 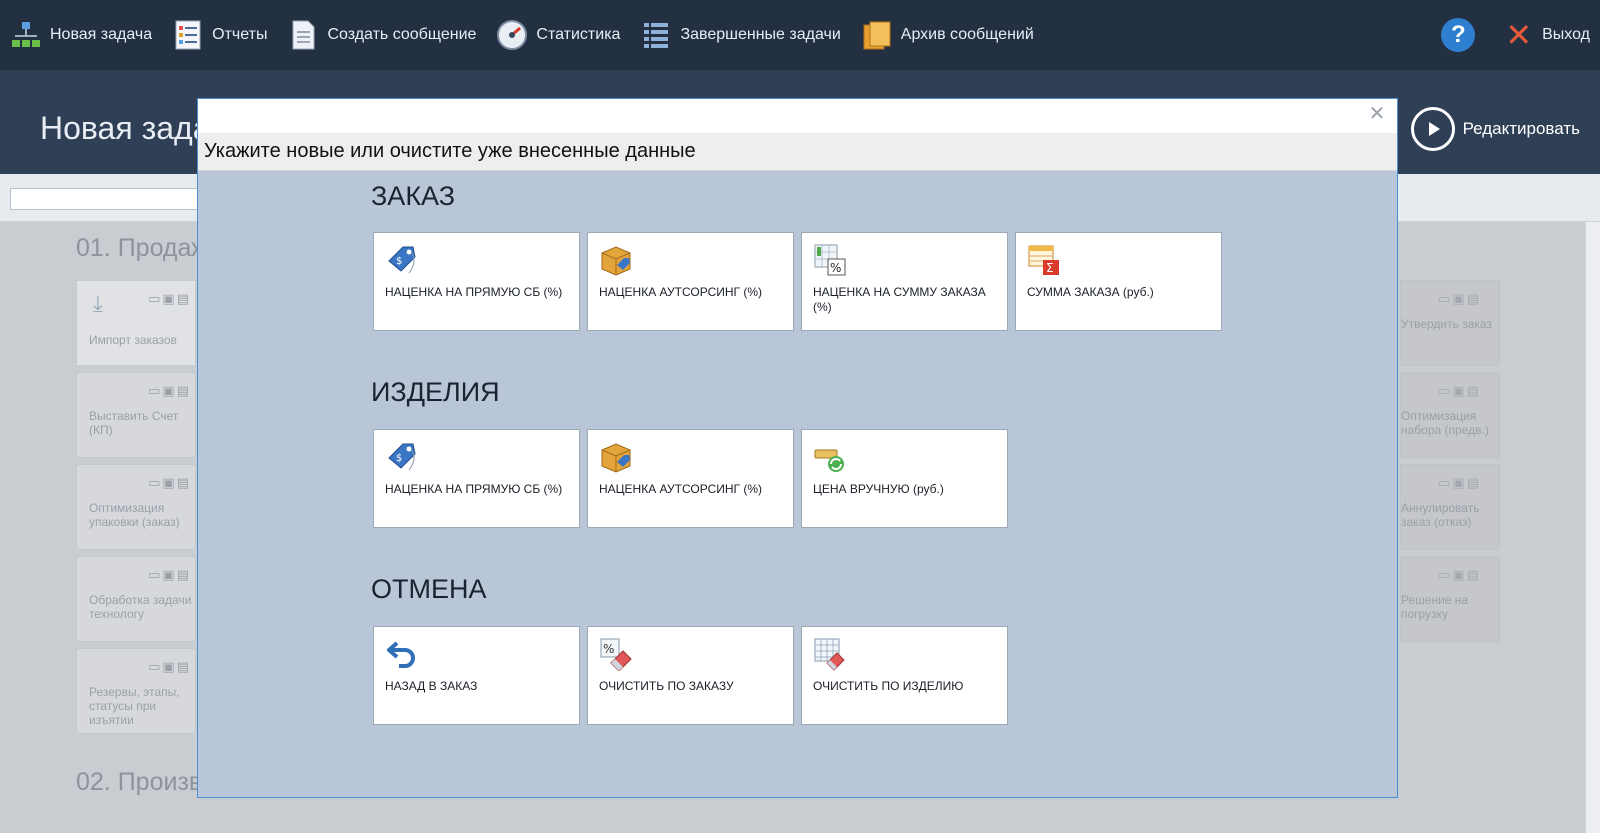 What do you see at coordinates (402, 654) in the screenshot?
I see `undo-arrow-icon` at bounding box center [402, 654].